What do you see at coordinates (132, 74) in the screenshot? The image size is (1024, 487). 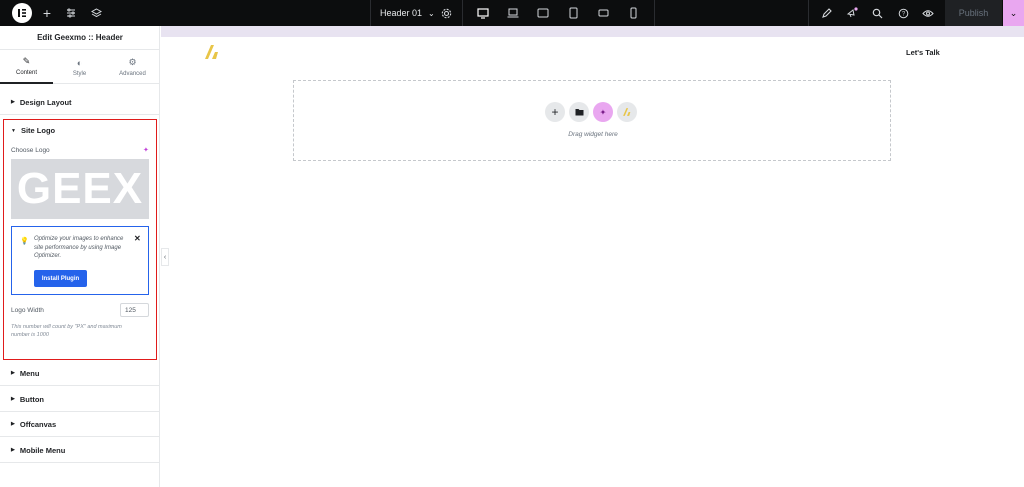 I see `tab-label: Advanced` at bounding box center [132, 74].